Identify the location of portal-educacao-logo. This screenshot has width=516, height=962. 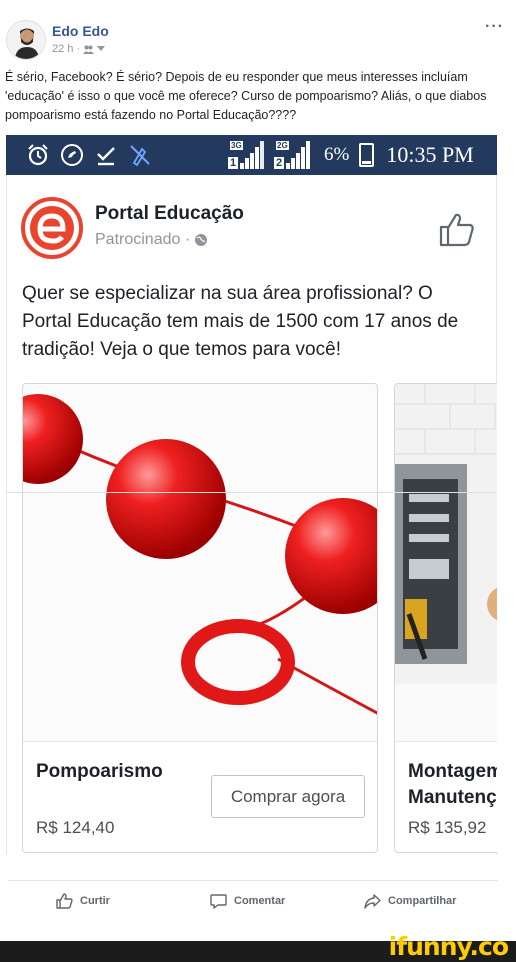
(52, 228).